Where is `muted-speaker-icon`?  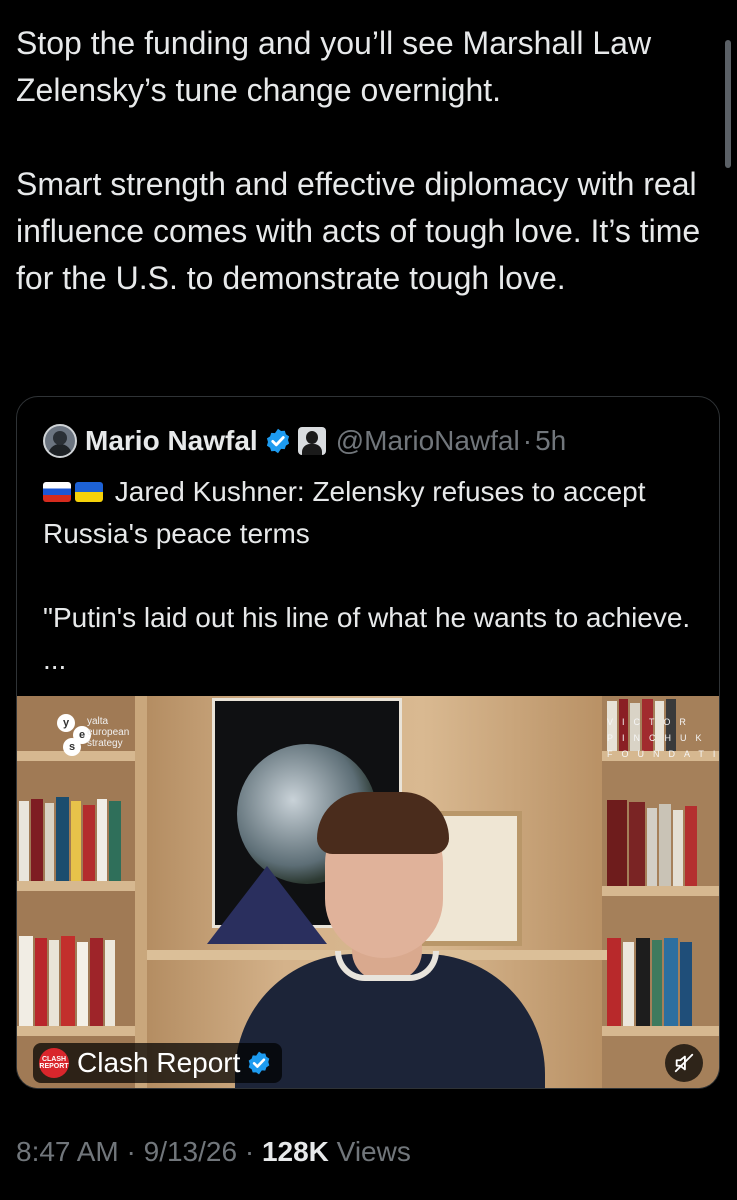 muted-speaker-icon is located at coordinates (684, 1063).